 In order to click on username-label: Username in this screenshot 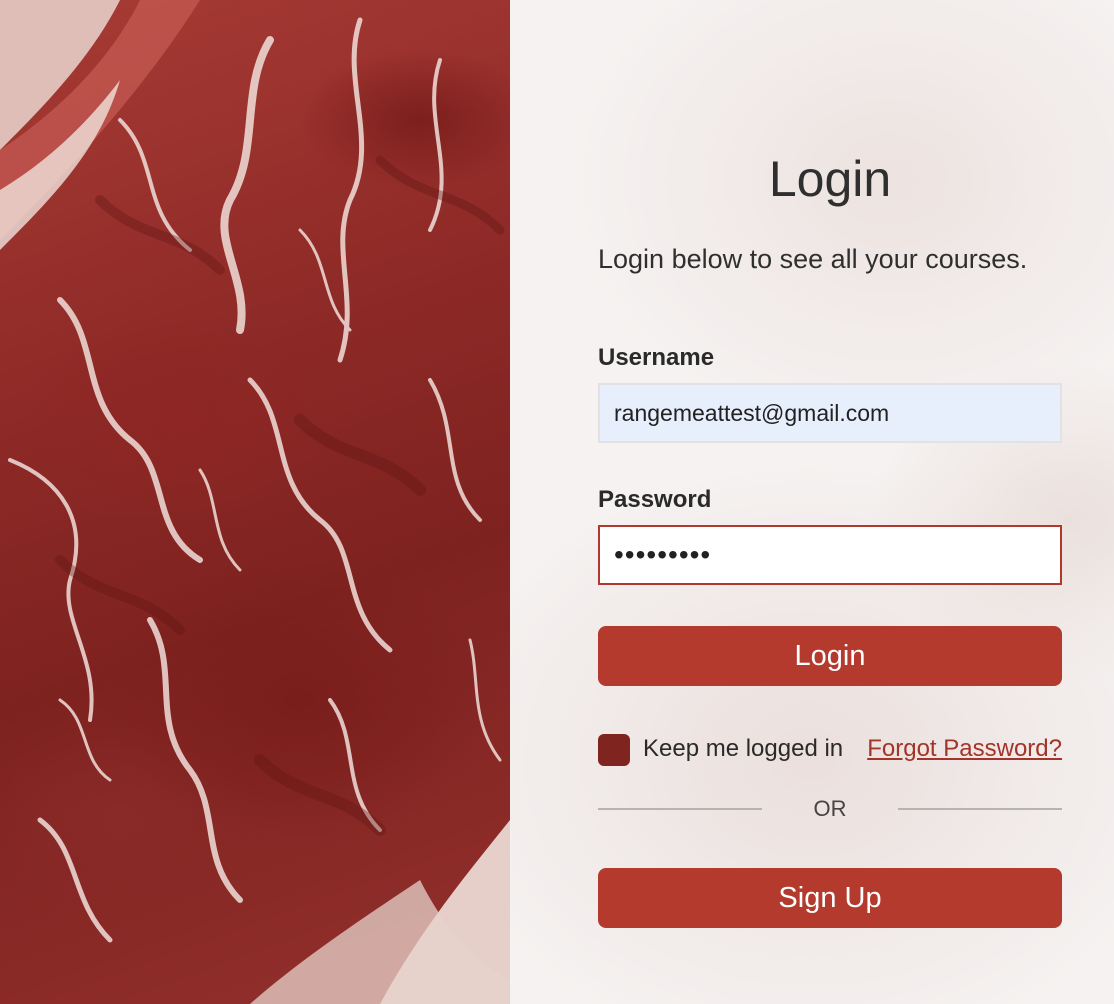, I will do `click(656, 357)`.